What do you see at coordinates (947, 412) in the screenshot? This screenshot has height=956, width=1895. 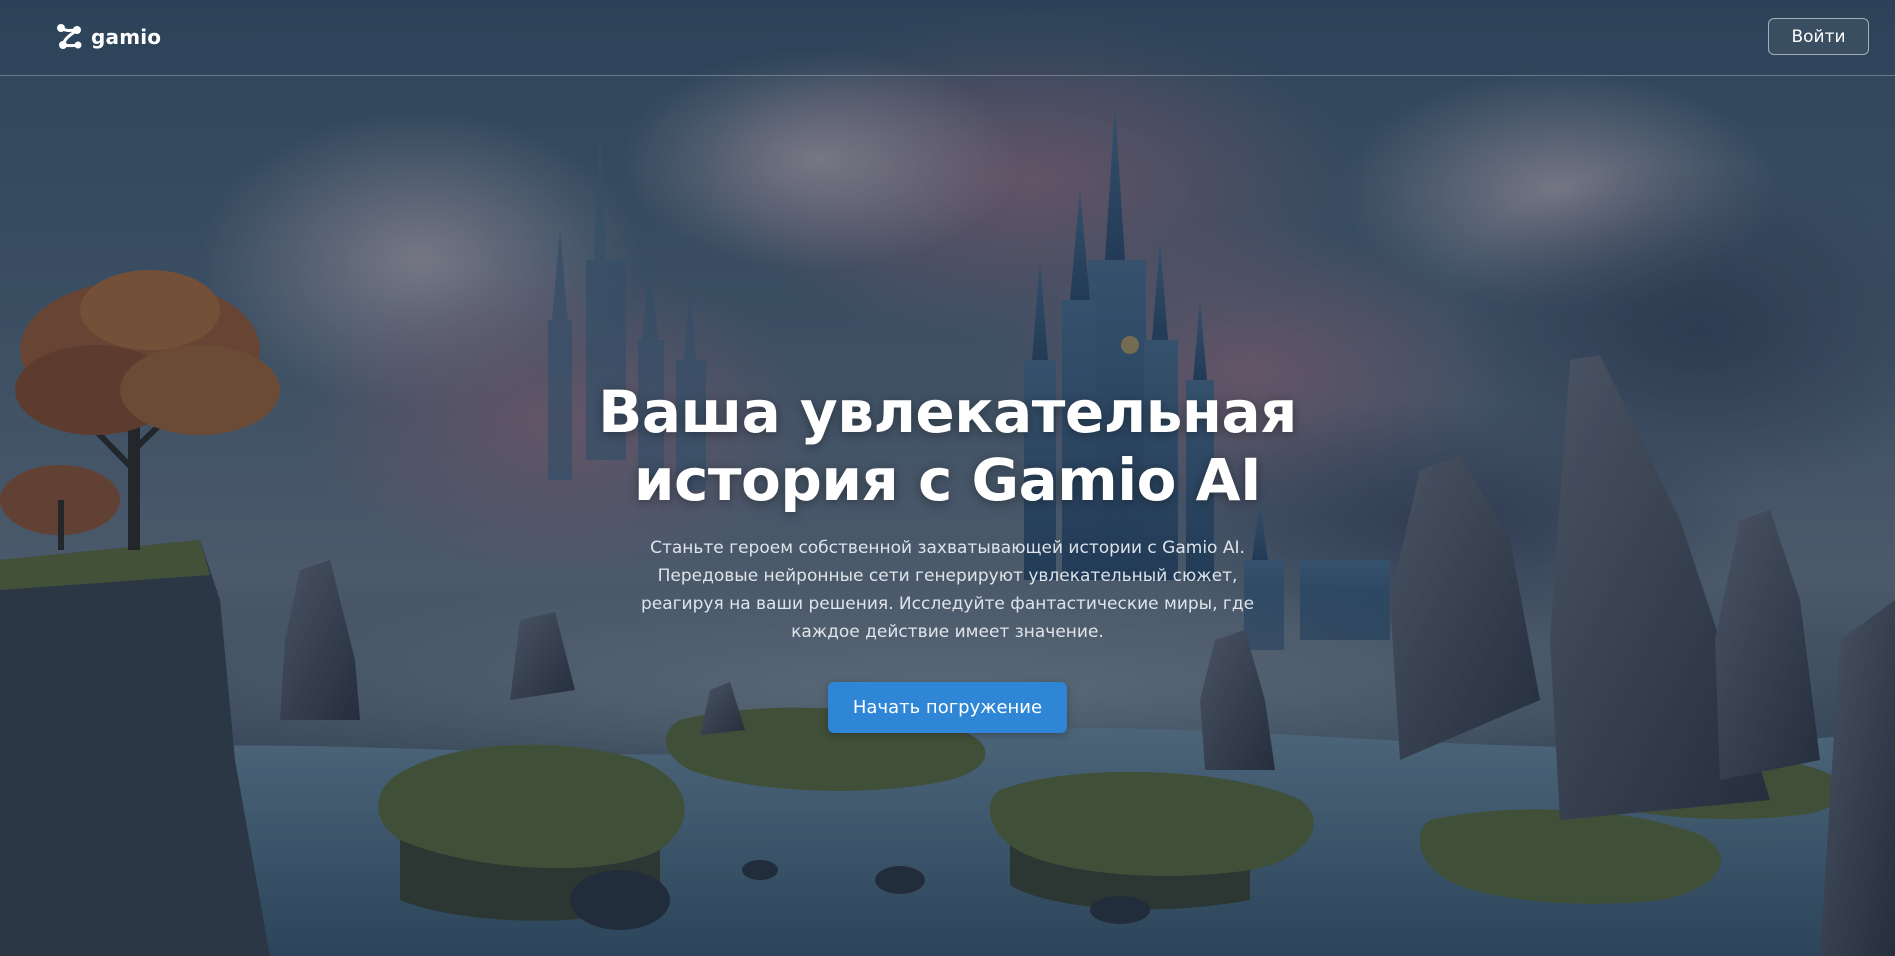 I see `hero-title-line-1: Ваша увлекательная` at bounding box center [947, 412].